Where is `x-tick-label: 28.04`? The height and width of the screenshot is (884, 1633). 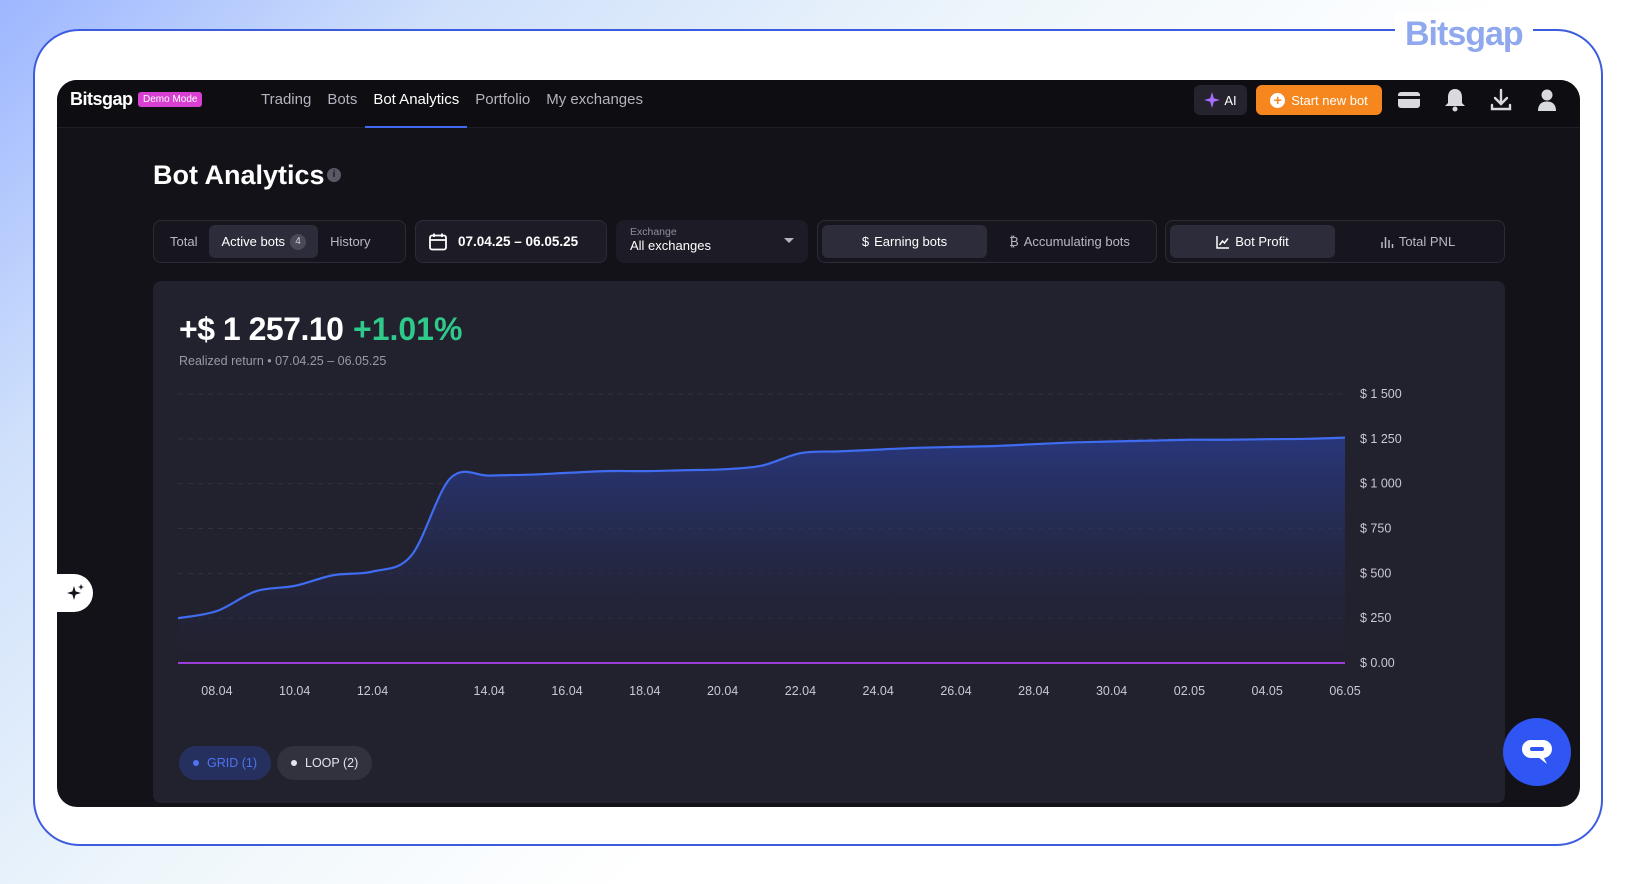
x-tick-label: 28.04 is located at coordinates (1033, 691).